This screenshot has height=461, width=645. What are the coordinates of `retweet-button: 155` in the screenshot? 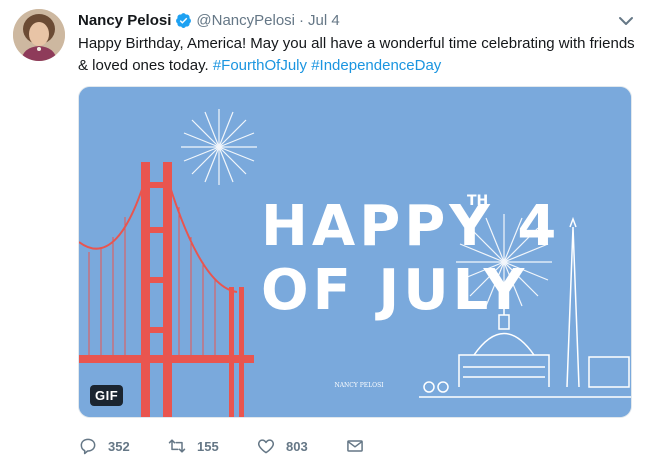 It's located at (211, 446).